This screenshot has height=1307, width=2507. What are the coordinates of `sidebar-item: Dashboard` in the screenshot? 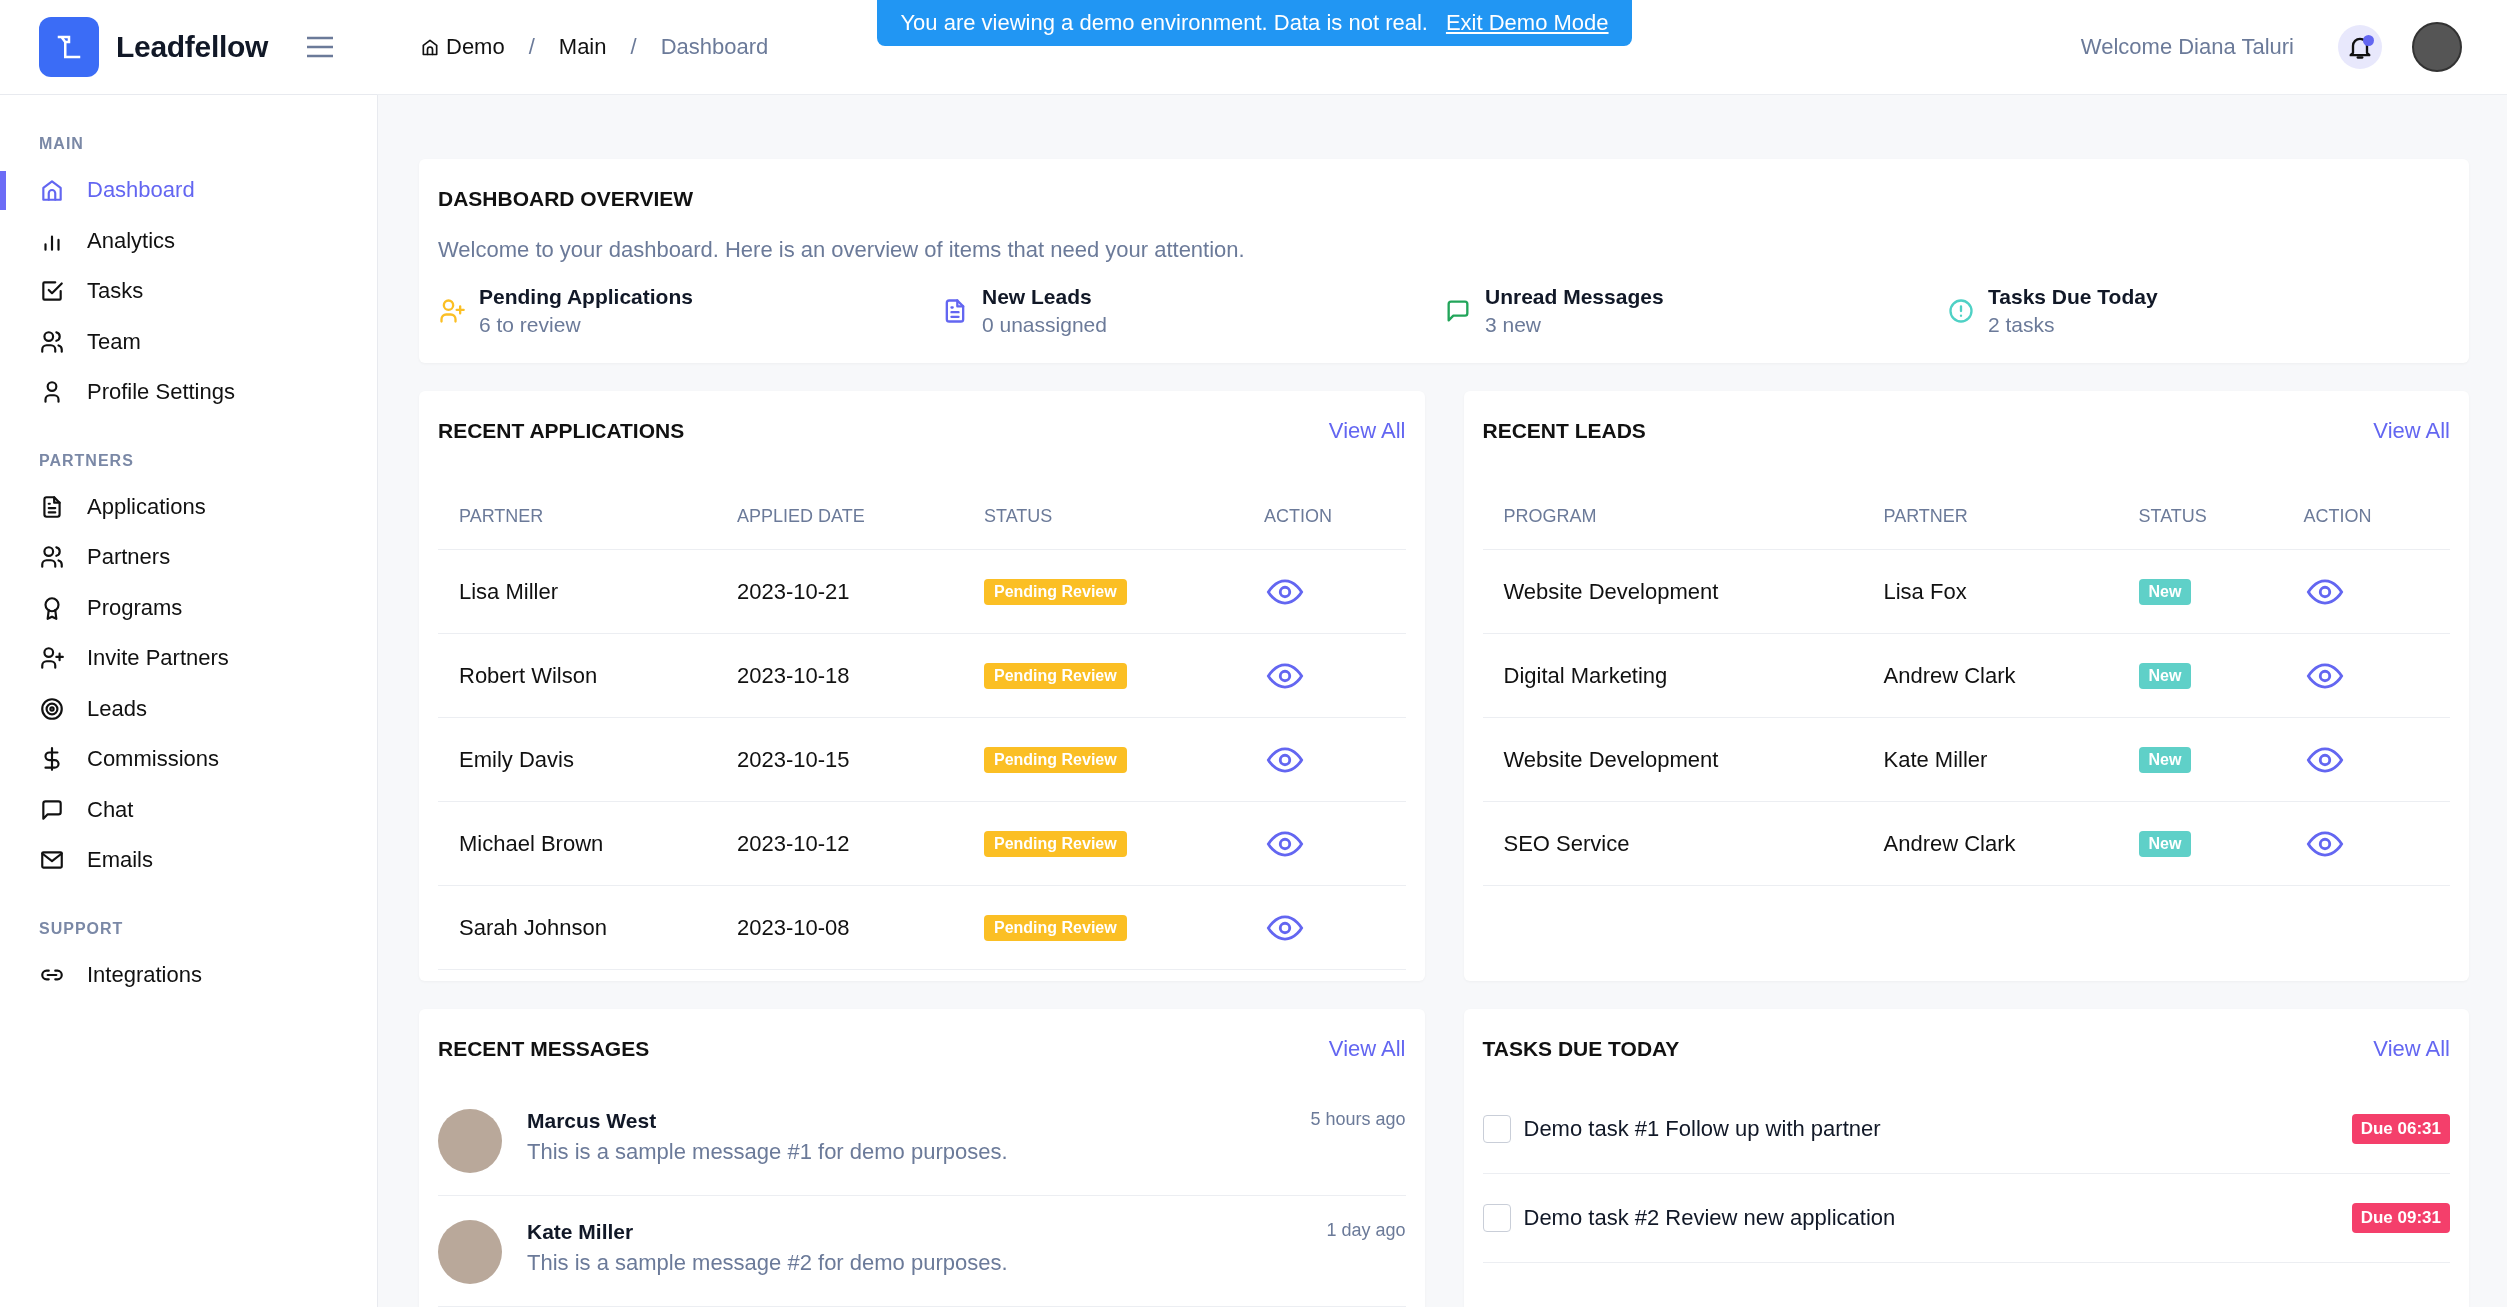 It's located at (188, 190).